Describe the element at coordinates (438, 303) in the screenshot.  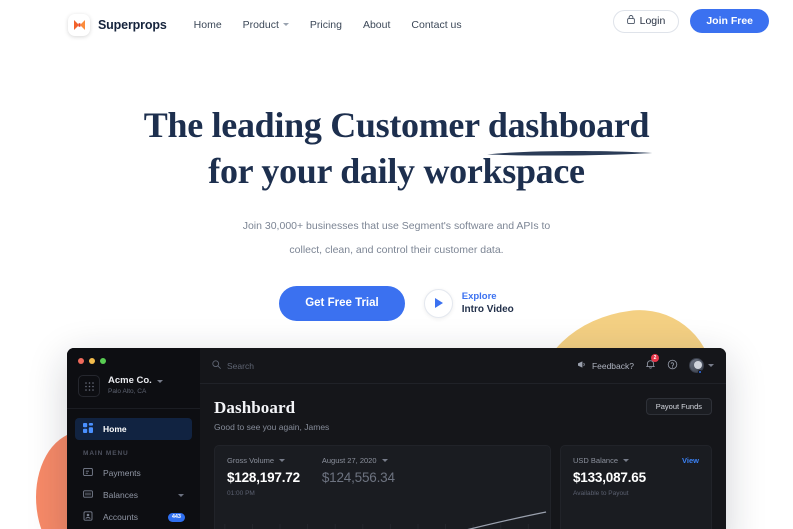
I see `play-icon` at that location.